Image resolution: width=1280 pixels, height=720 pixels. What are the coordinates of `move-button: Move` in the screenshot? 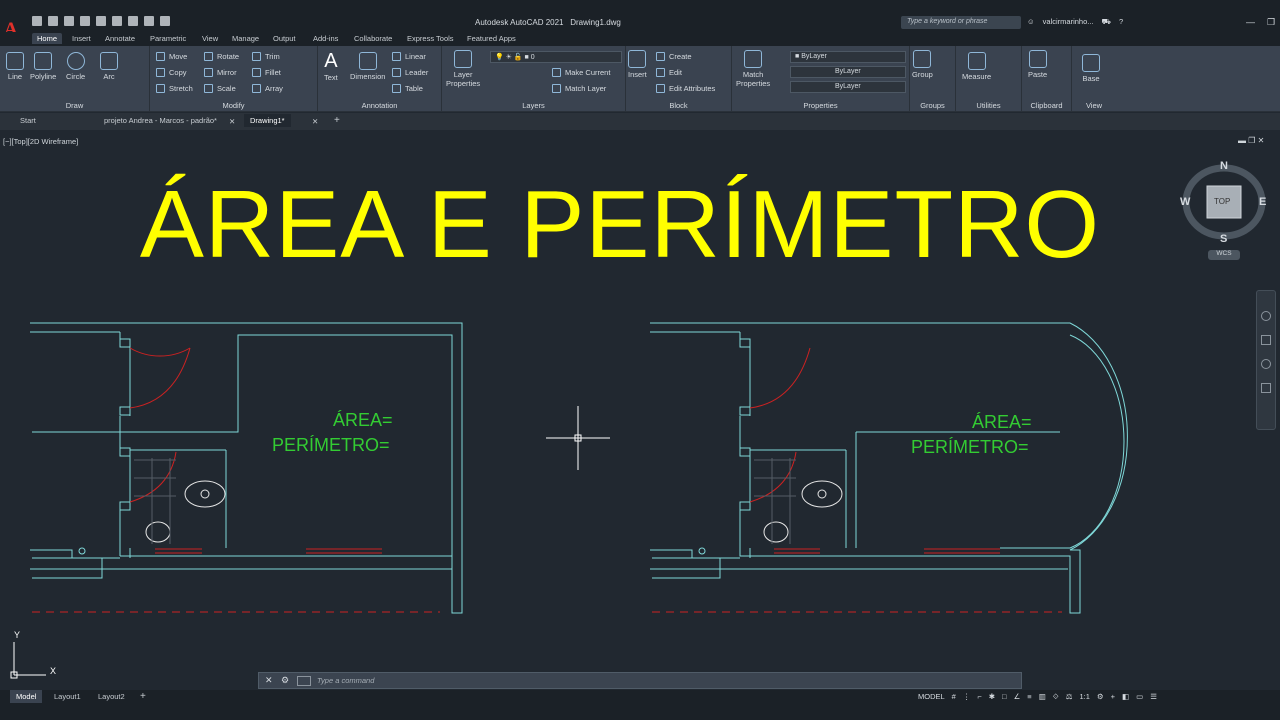 It's located at (171, 56).